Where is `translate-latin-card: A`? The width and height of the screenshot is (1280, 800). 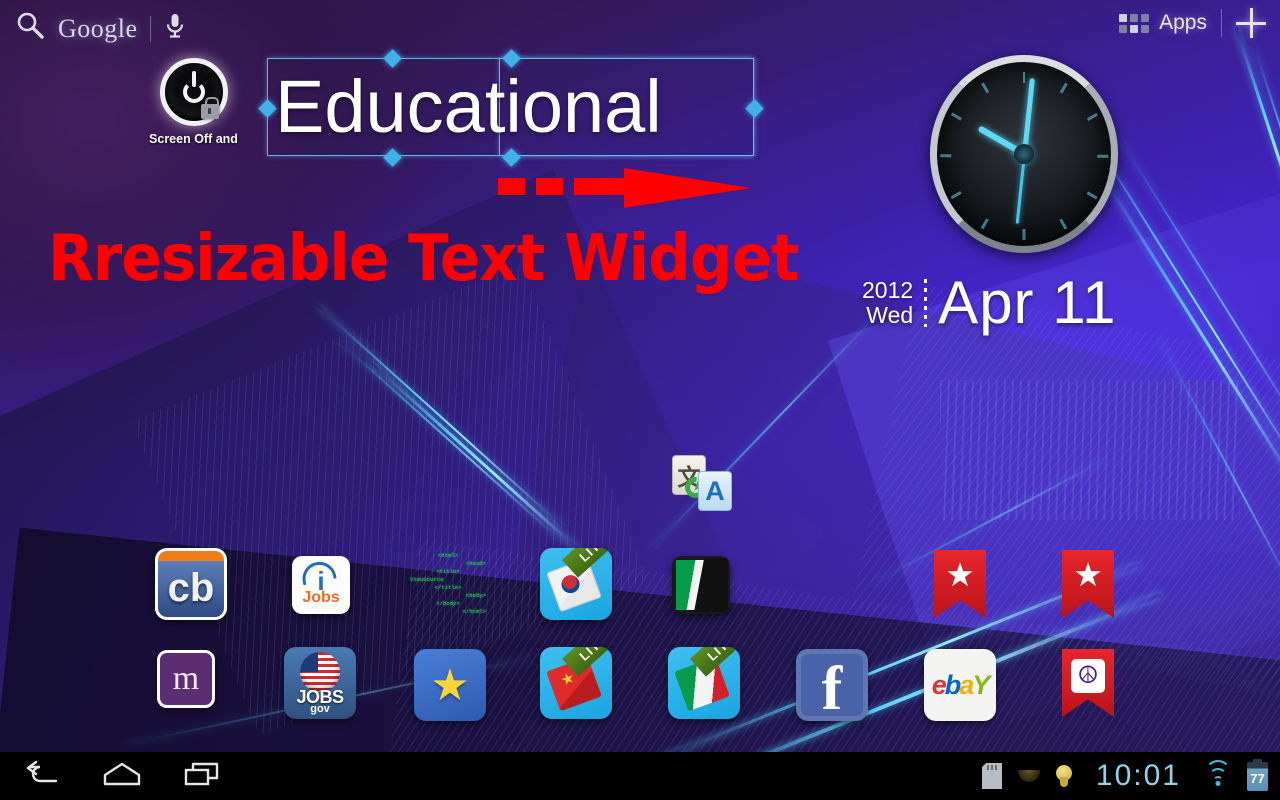
translate-latin-card: A is located at coordinates (715, 491).